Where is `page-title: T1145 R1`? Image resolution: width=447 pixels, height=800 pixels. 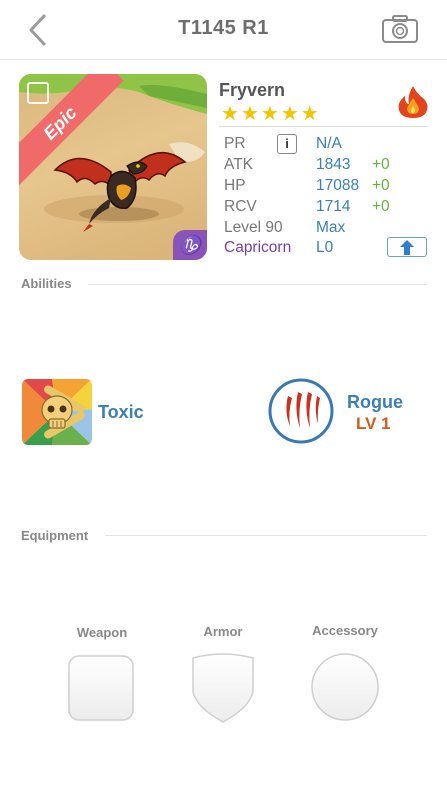
page-title: T1145 R1 is located at coordinates (223, 28).